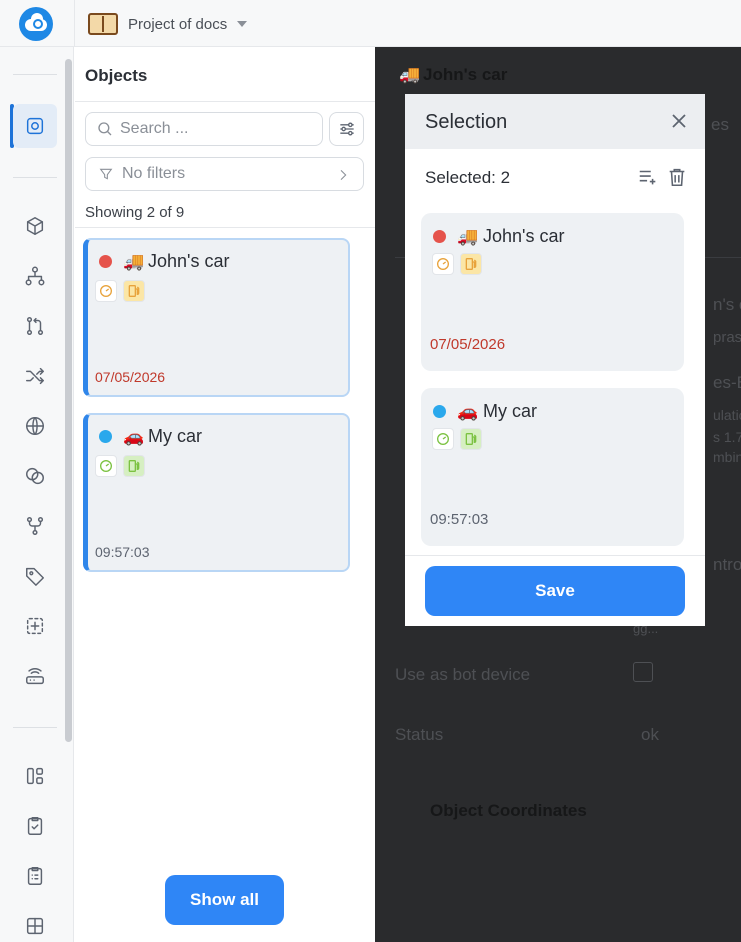  I want to click on project-selector: Project of docs, so click(168, 24).